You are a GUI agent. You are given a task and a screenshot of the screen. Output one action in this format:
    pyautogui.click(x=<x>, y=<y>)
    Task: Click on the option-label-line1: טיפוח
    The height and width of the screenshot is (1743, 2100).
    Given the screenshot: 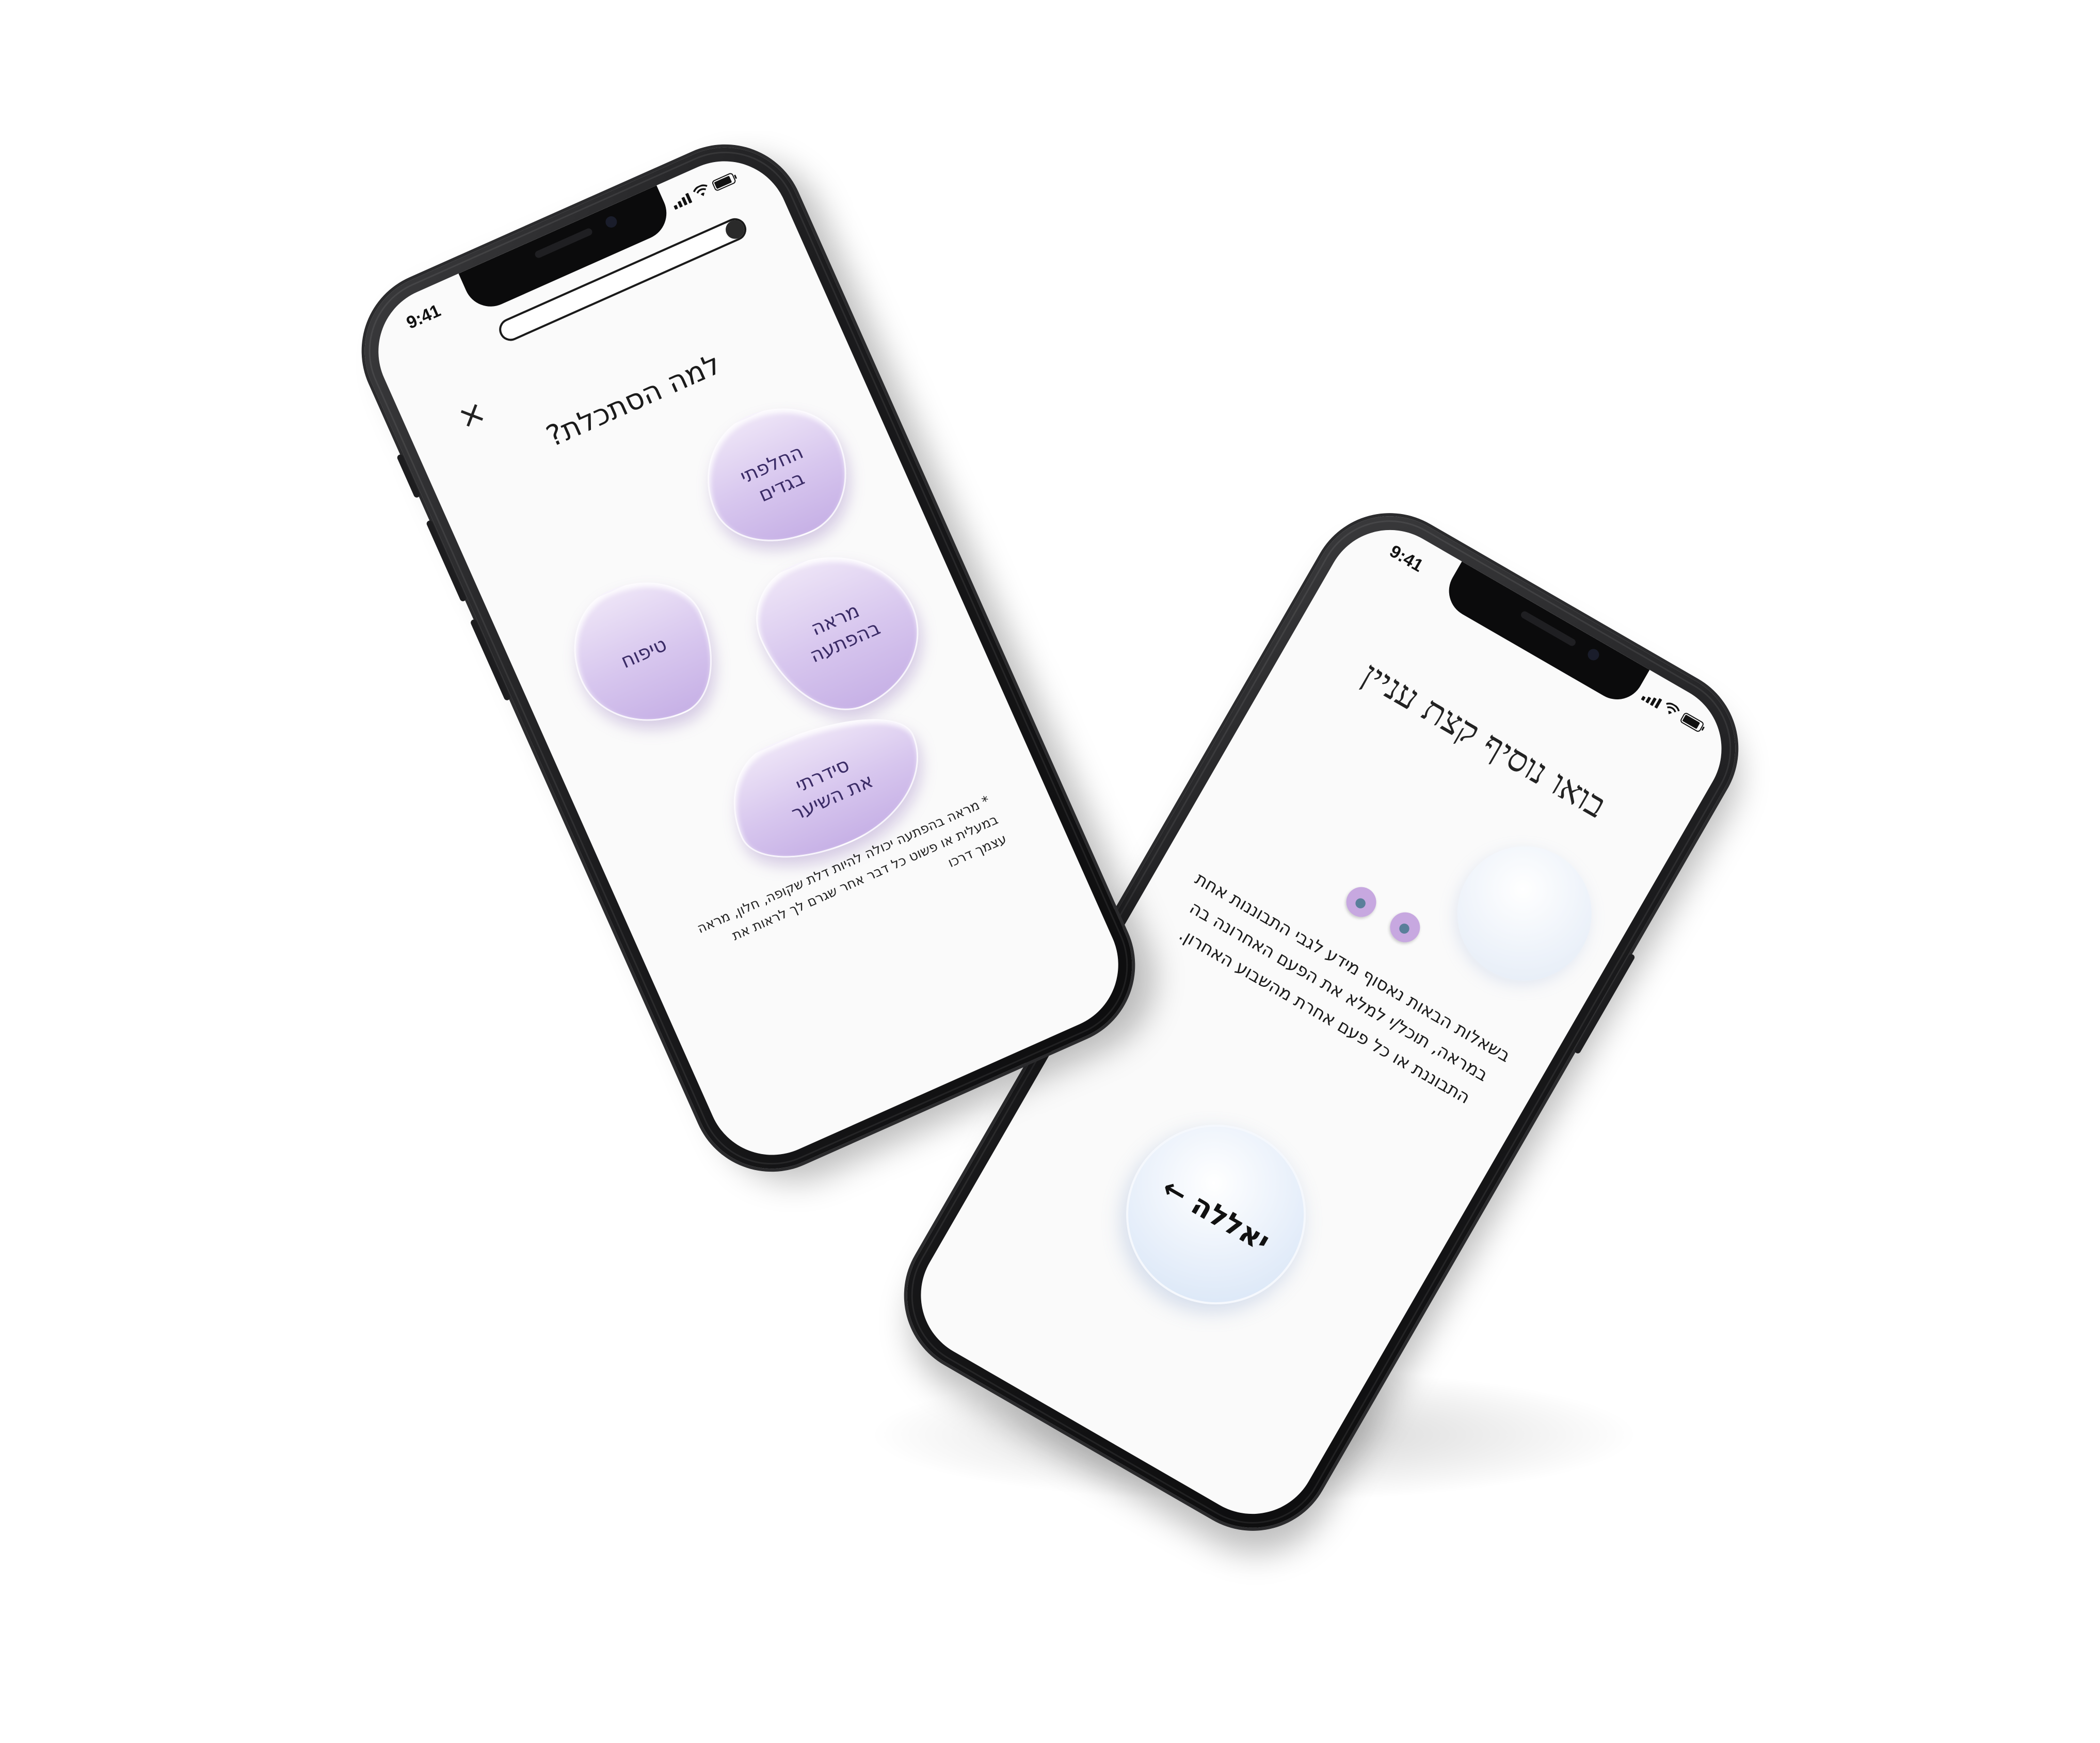 What is the action you would take?
    pyautogui.click(x=643, y=652)
    